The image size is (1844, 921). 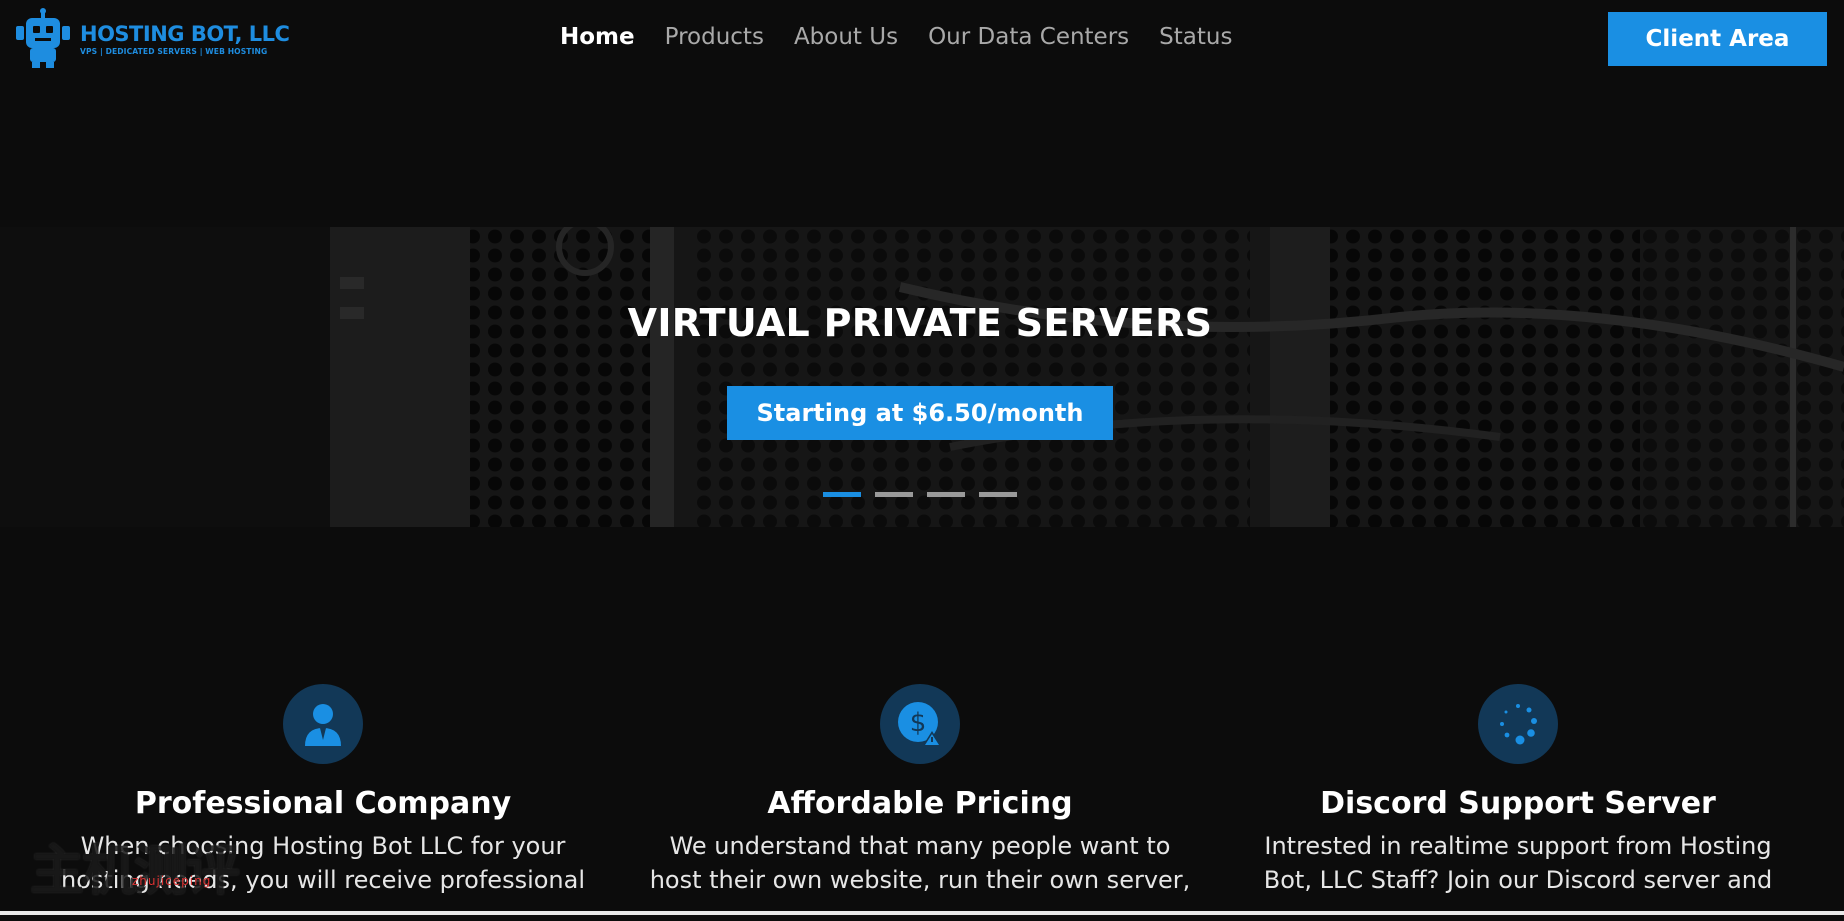 I want to click on user-icon, so click(x=323, y=724).